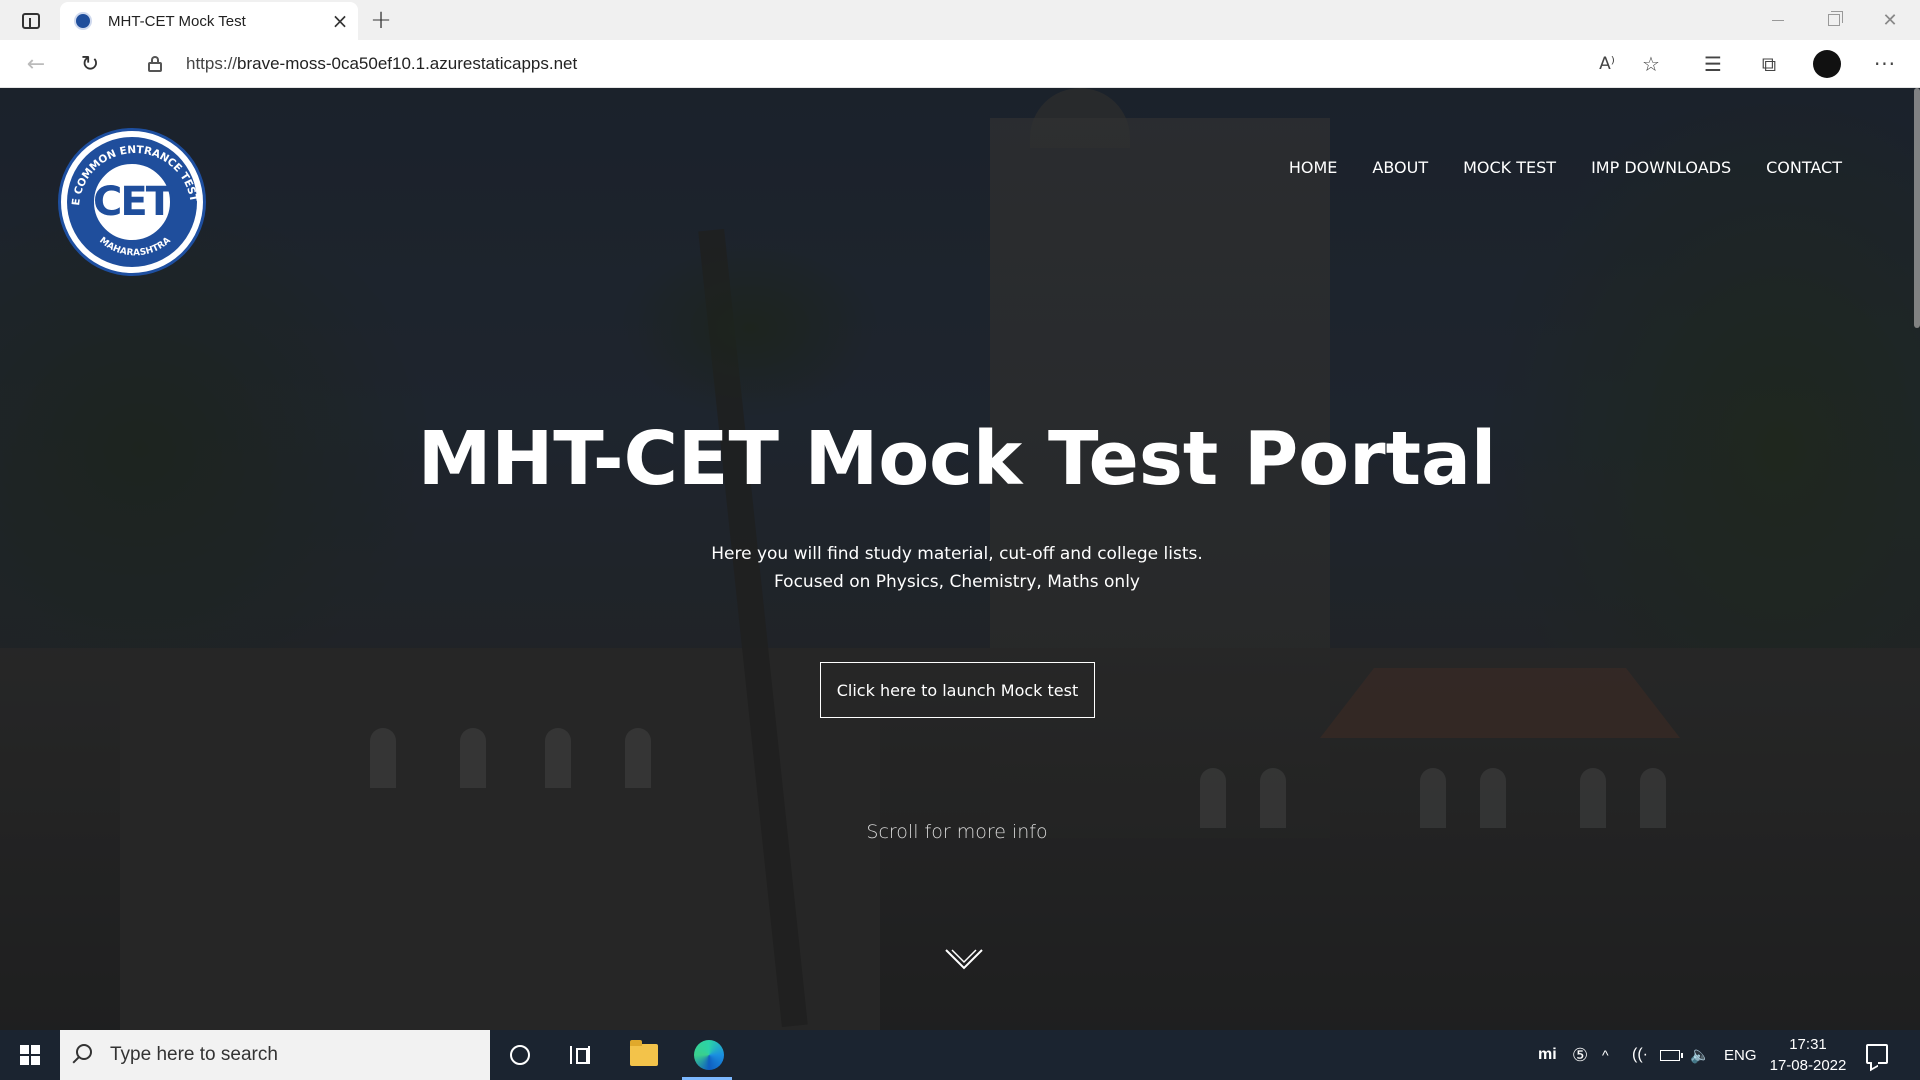 This screenshot has width=1920, height=1080. What do you see at coordinates (177, 21) in the screenshot?
I see `tab-title: MHT-CET Mock Test` at bounding box center [177, 21].